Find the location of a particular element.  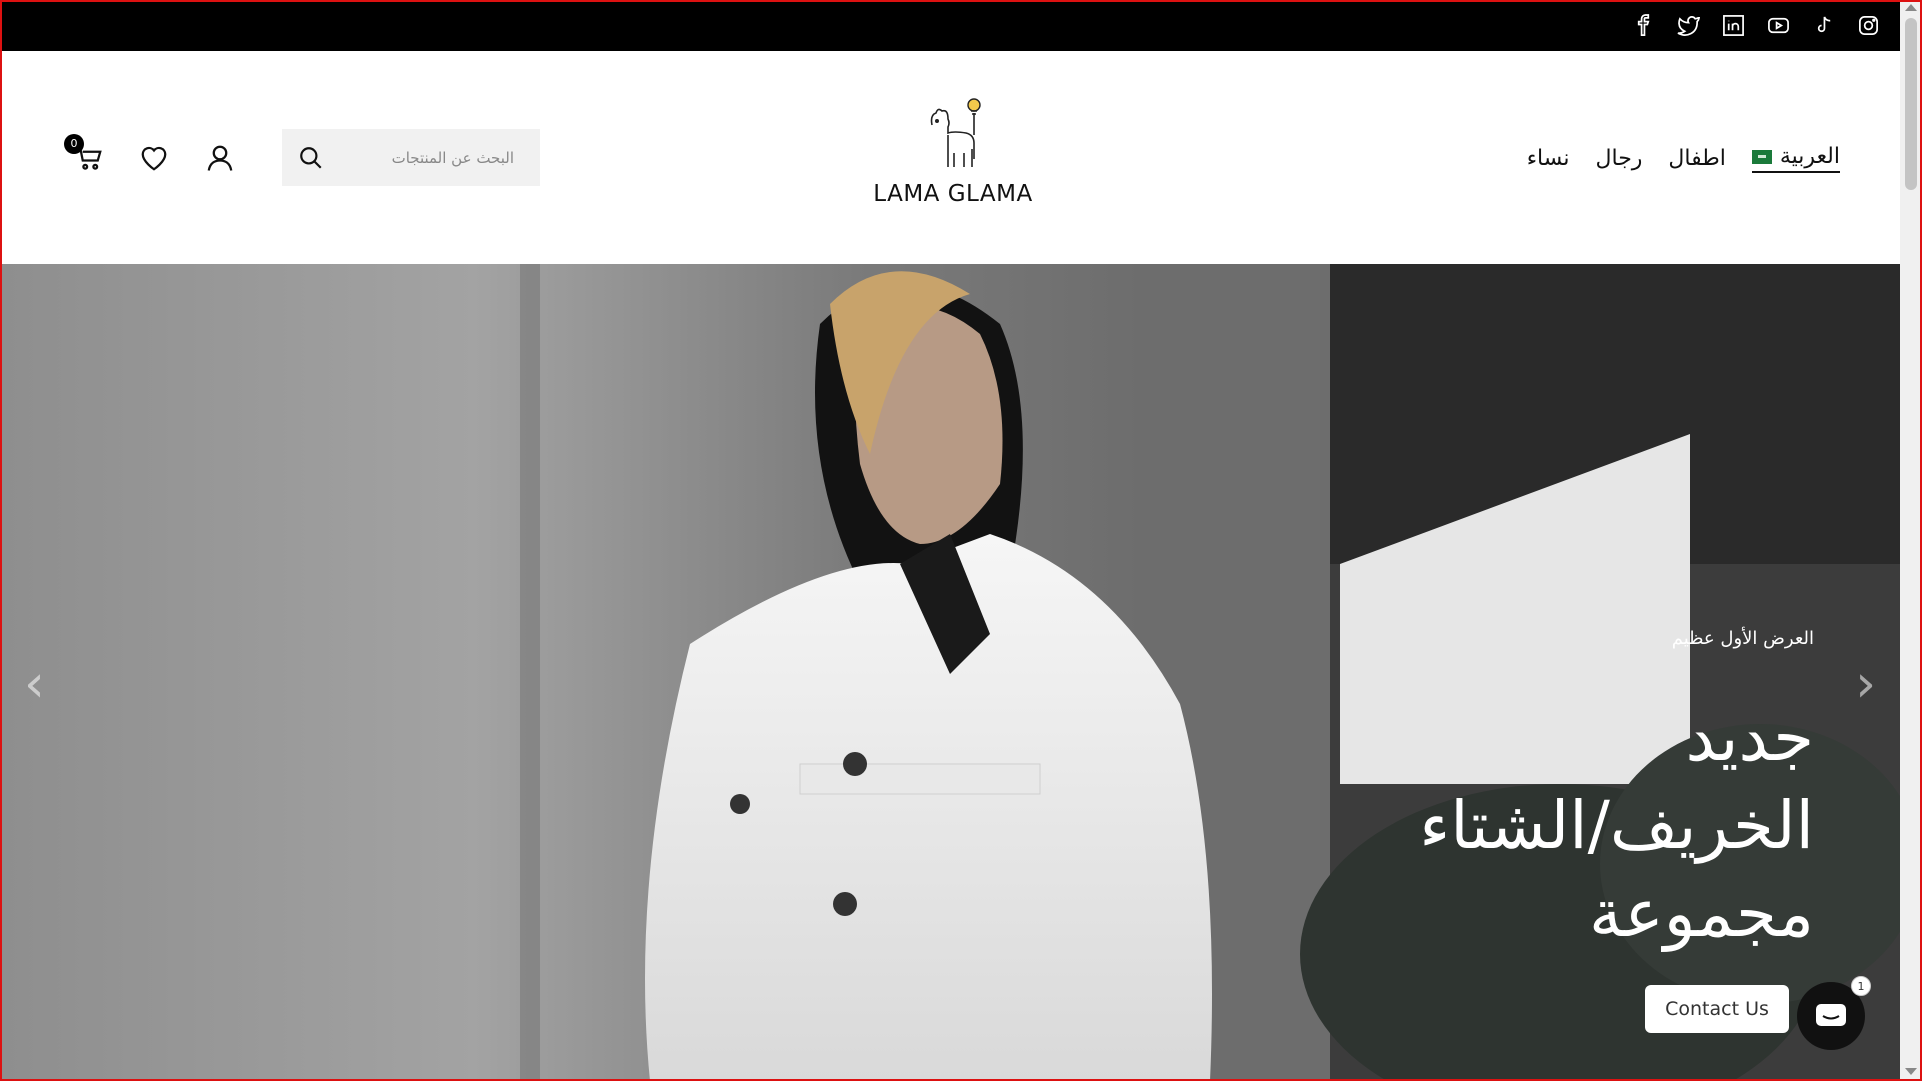

nav-women: نساء is located at coordinates (1548, 158).